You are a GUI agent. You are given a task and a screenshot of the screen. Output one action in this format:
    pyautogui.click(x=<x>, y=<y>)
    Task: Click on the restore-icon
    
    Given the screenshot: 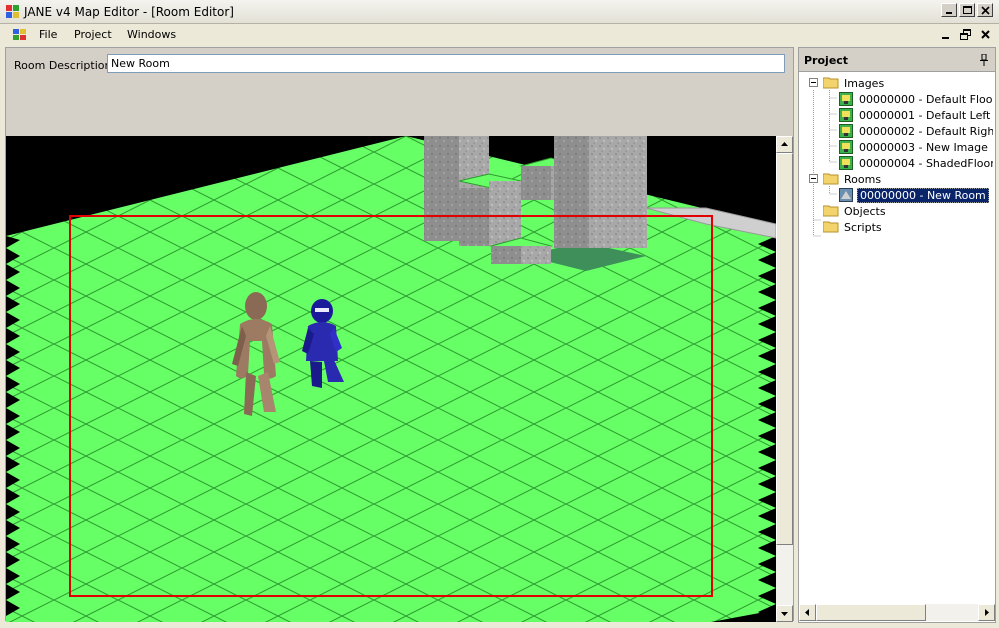 What is the action you would take?
    pyautogui.click(x=965, y=34)
    